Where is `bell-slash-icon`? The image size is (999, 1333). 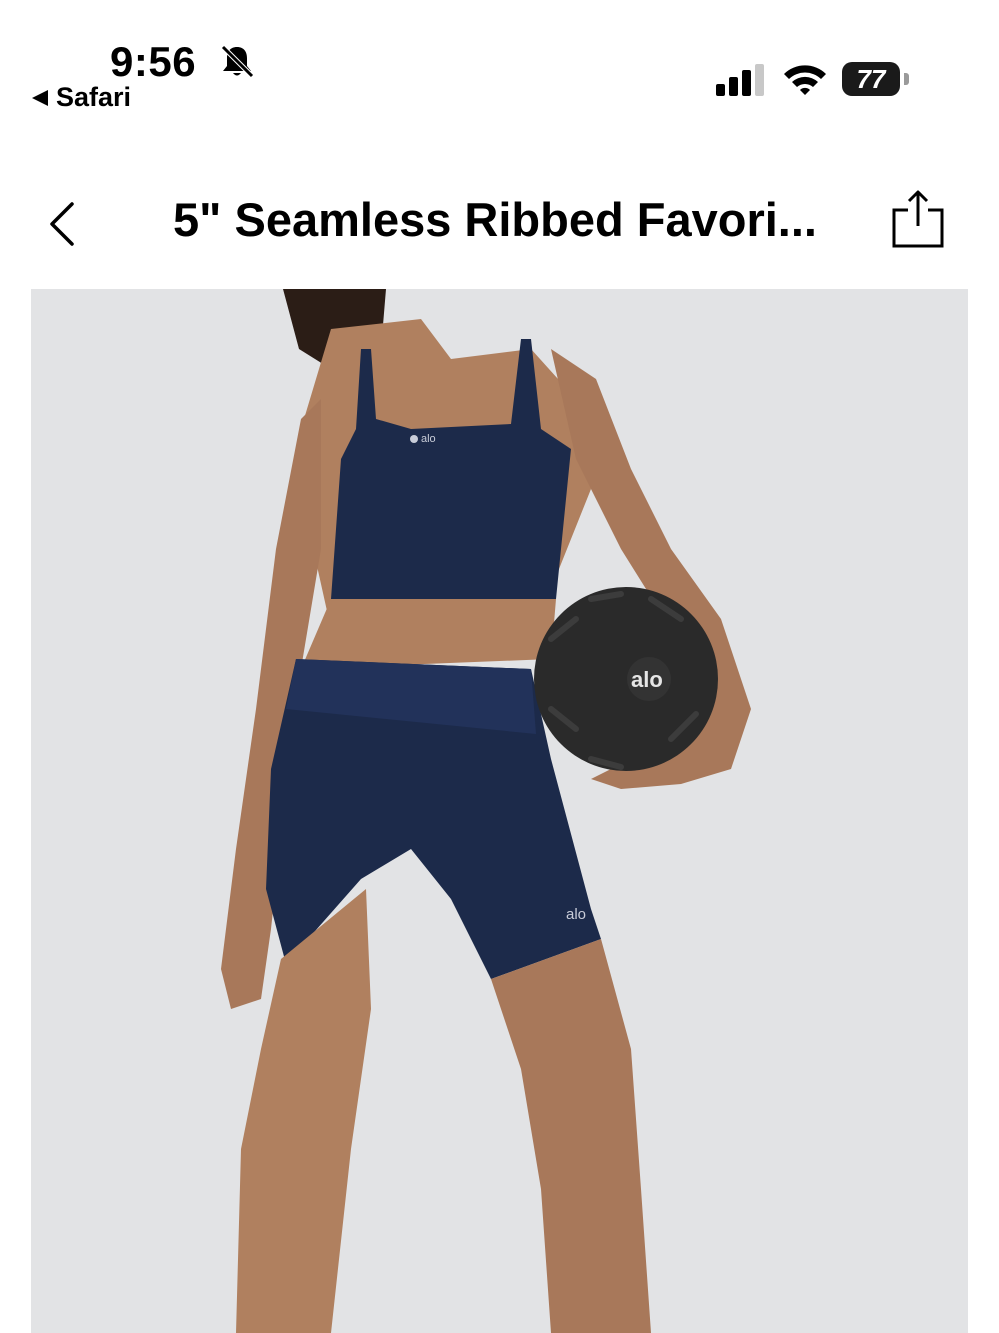 bell-slash-icon is located at coordinates (237, 61).